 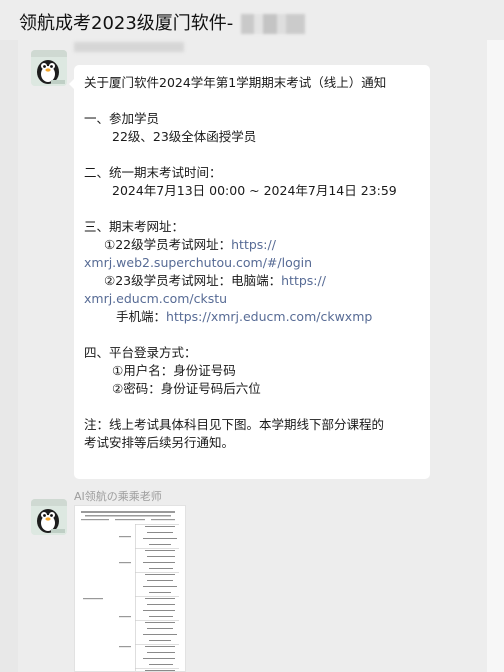 What do you see at coordinates (174, 370) in the screenshot?
I see `login-username-text: ①用户名：身份证号码` at bounding box center [174, 370].